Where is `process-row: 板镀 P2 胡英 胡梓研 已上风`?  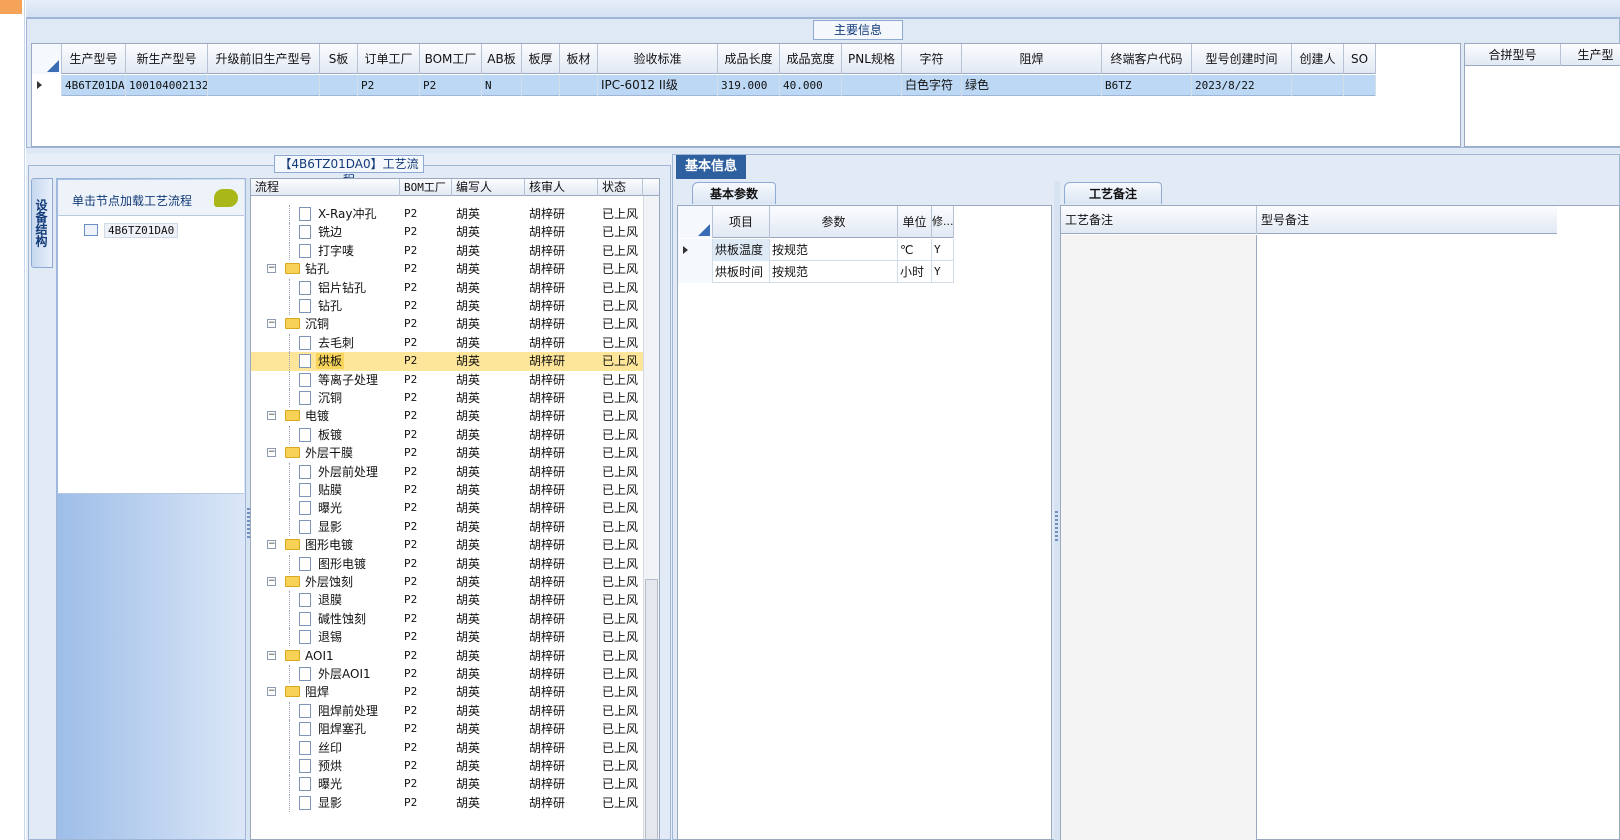 process-row: 板镀 P2 胡英 胡梓研 已上风 is located at coordinates (447, 434).